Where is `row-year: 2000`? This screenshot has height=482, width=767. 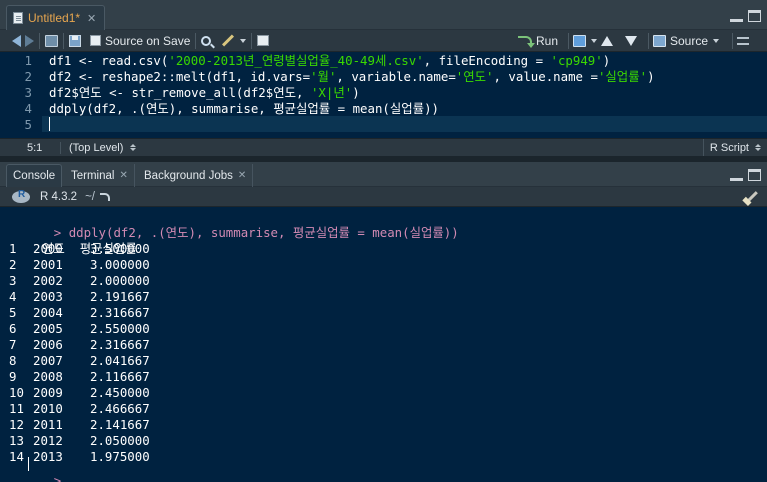 row-year: 2000 is located at coordinates (48, 248).